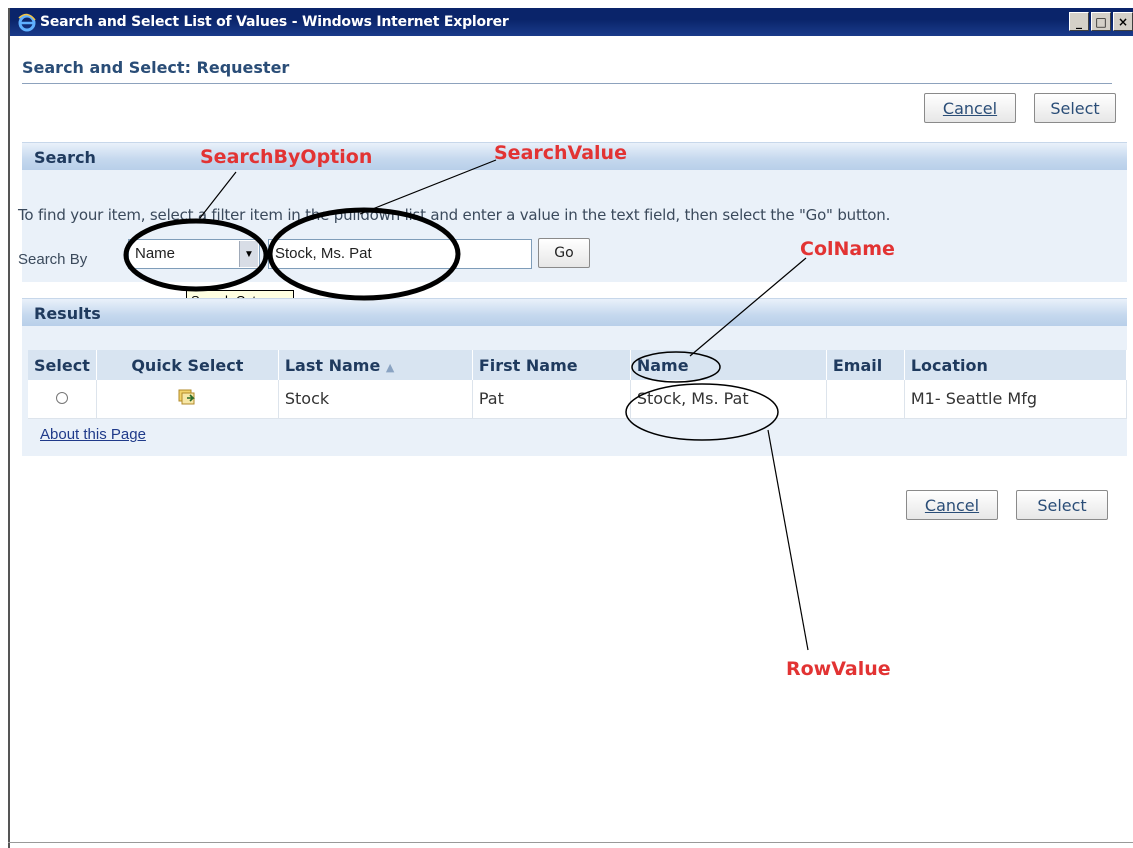 The image size is (1133, 848). I want to click on search-by-value: Name, so click(155, 253).